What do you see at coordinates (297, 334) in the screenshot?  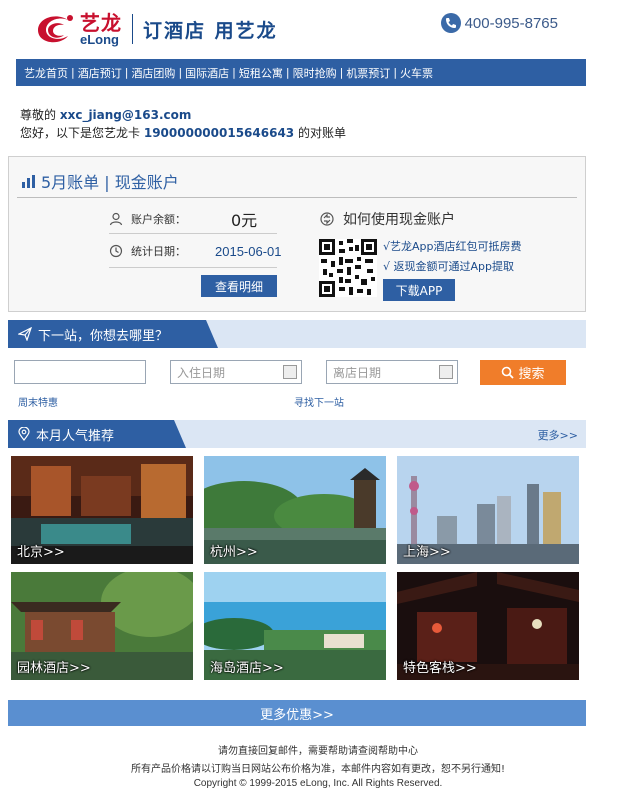 I see `next-stop-bar: 下一站，你想去哪里？` at bounding box center [297, 334].